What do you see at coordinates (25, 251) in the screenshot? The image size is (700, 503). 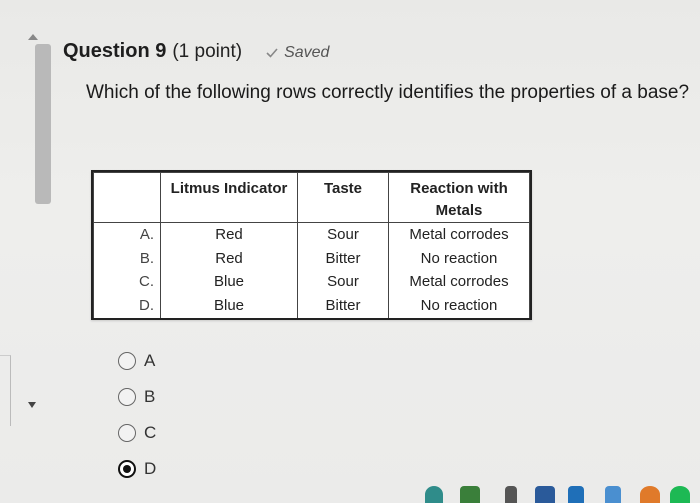 I see `vertical-scrollbar` at bounding box center [25, 251].